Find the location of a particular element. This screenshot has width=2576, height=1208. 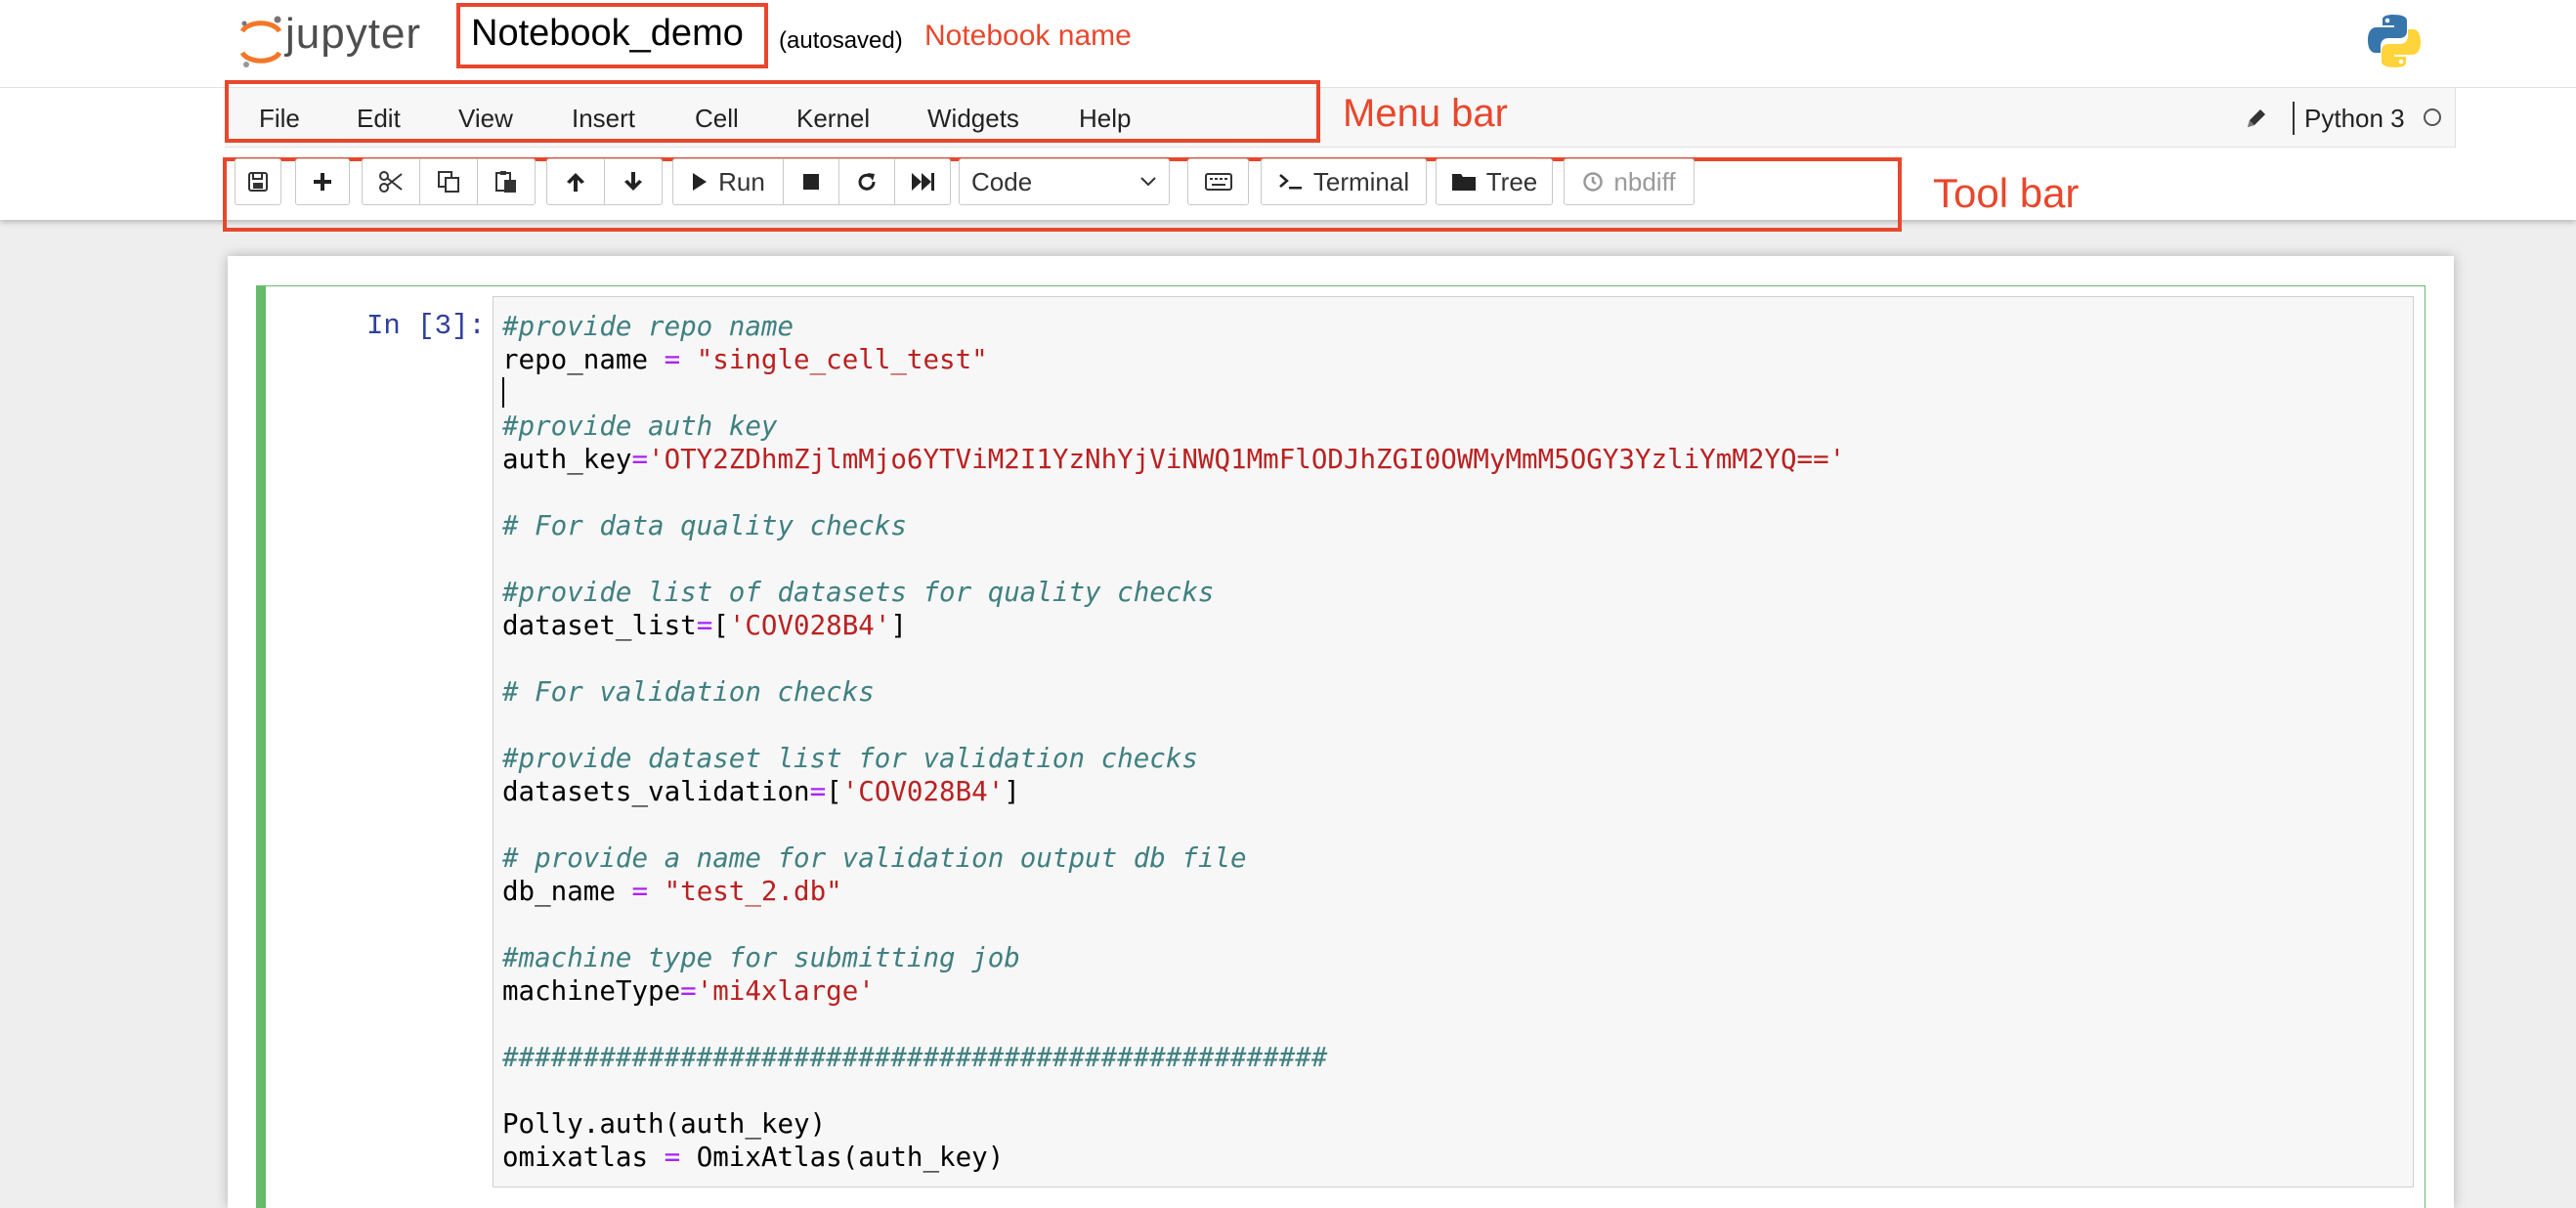

kernel-separator is located at coordinates (2294, 118).